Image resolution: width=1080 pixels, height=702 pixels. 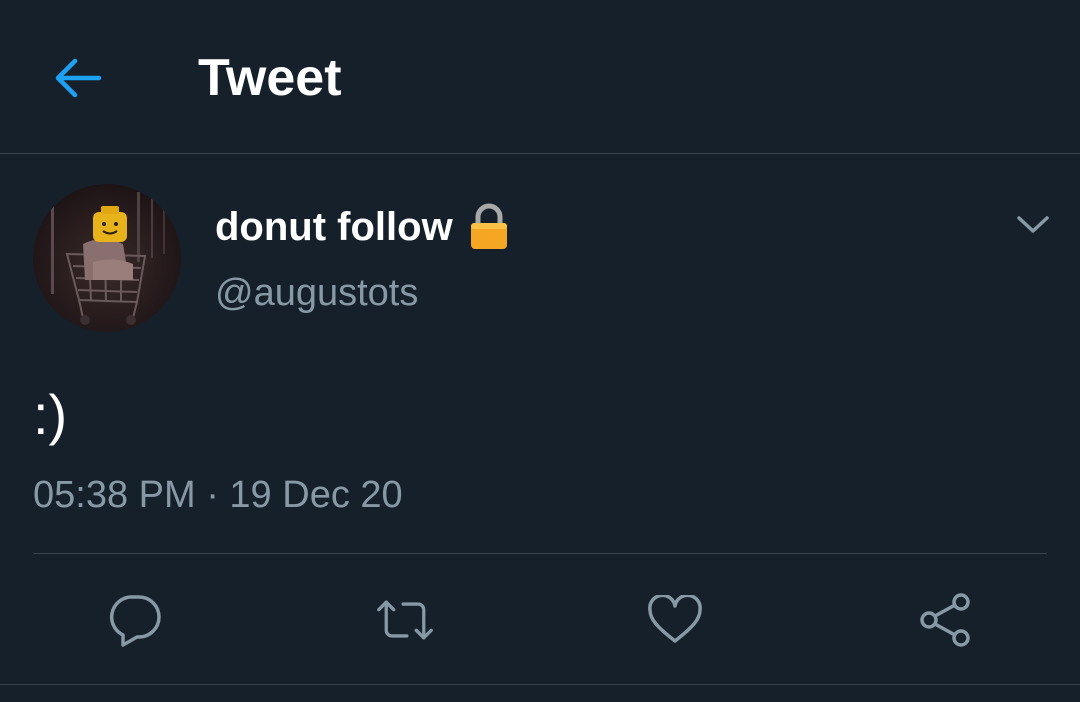 I want to click on retweet-button, so click(x=405, y=620).